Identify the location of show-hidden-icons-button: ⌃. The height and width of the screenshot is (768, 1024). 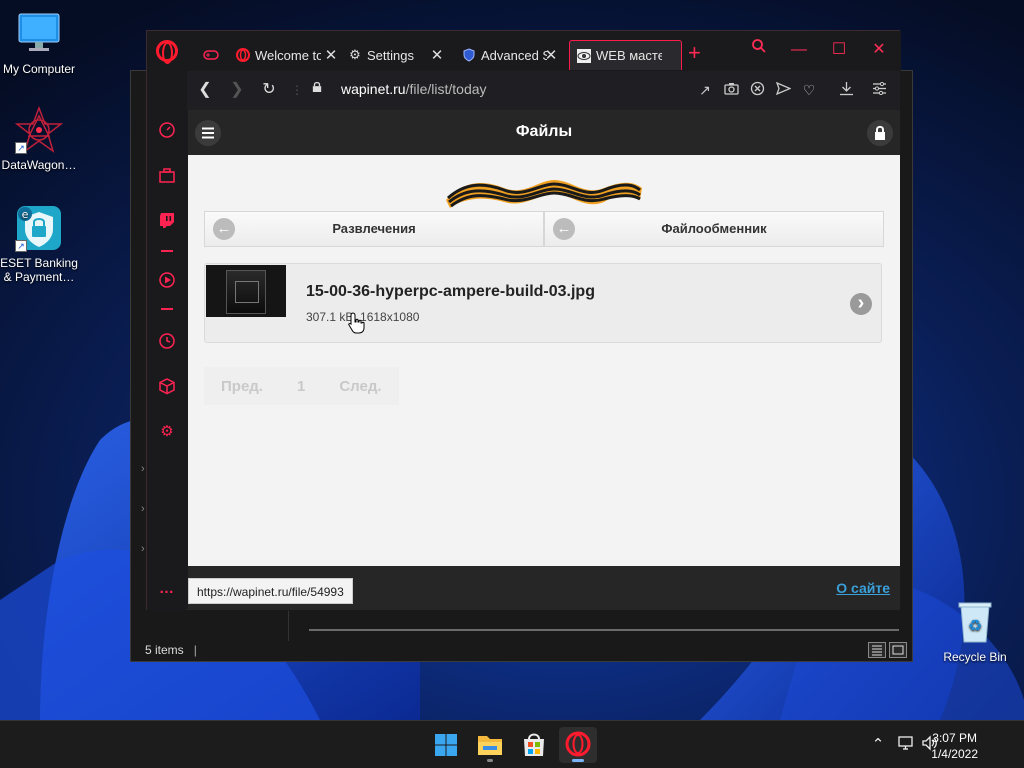
(878, 744).